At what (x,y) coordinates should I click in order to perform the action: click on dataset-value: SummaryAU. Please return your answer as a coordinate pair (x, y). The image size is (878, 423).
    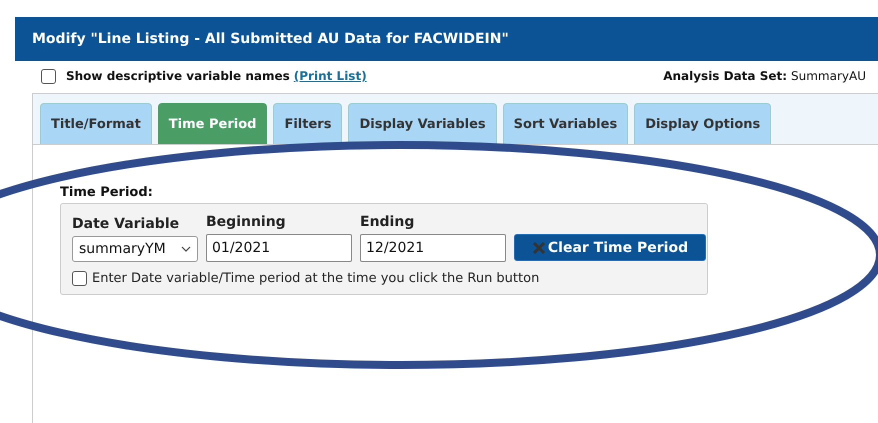
    Looking at the image, I should click on (828, 76).